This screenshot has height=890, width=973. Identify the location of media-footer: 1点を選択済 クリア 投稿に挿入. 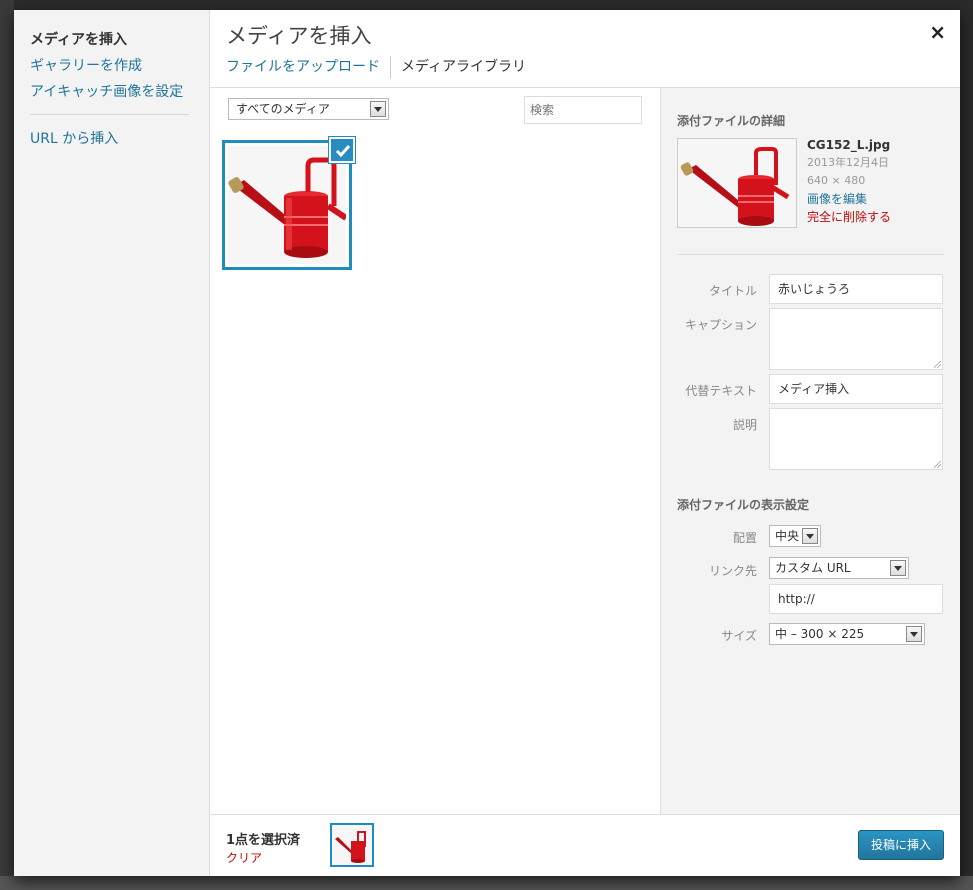
(585, 845).